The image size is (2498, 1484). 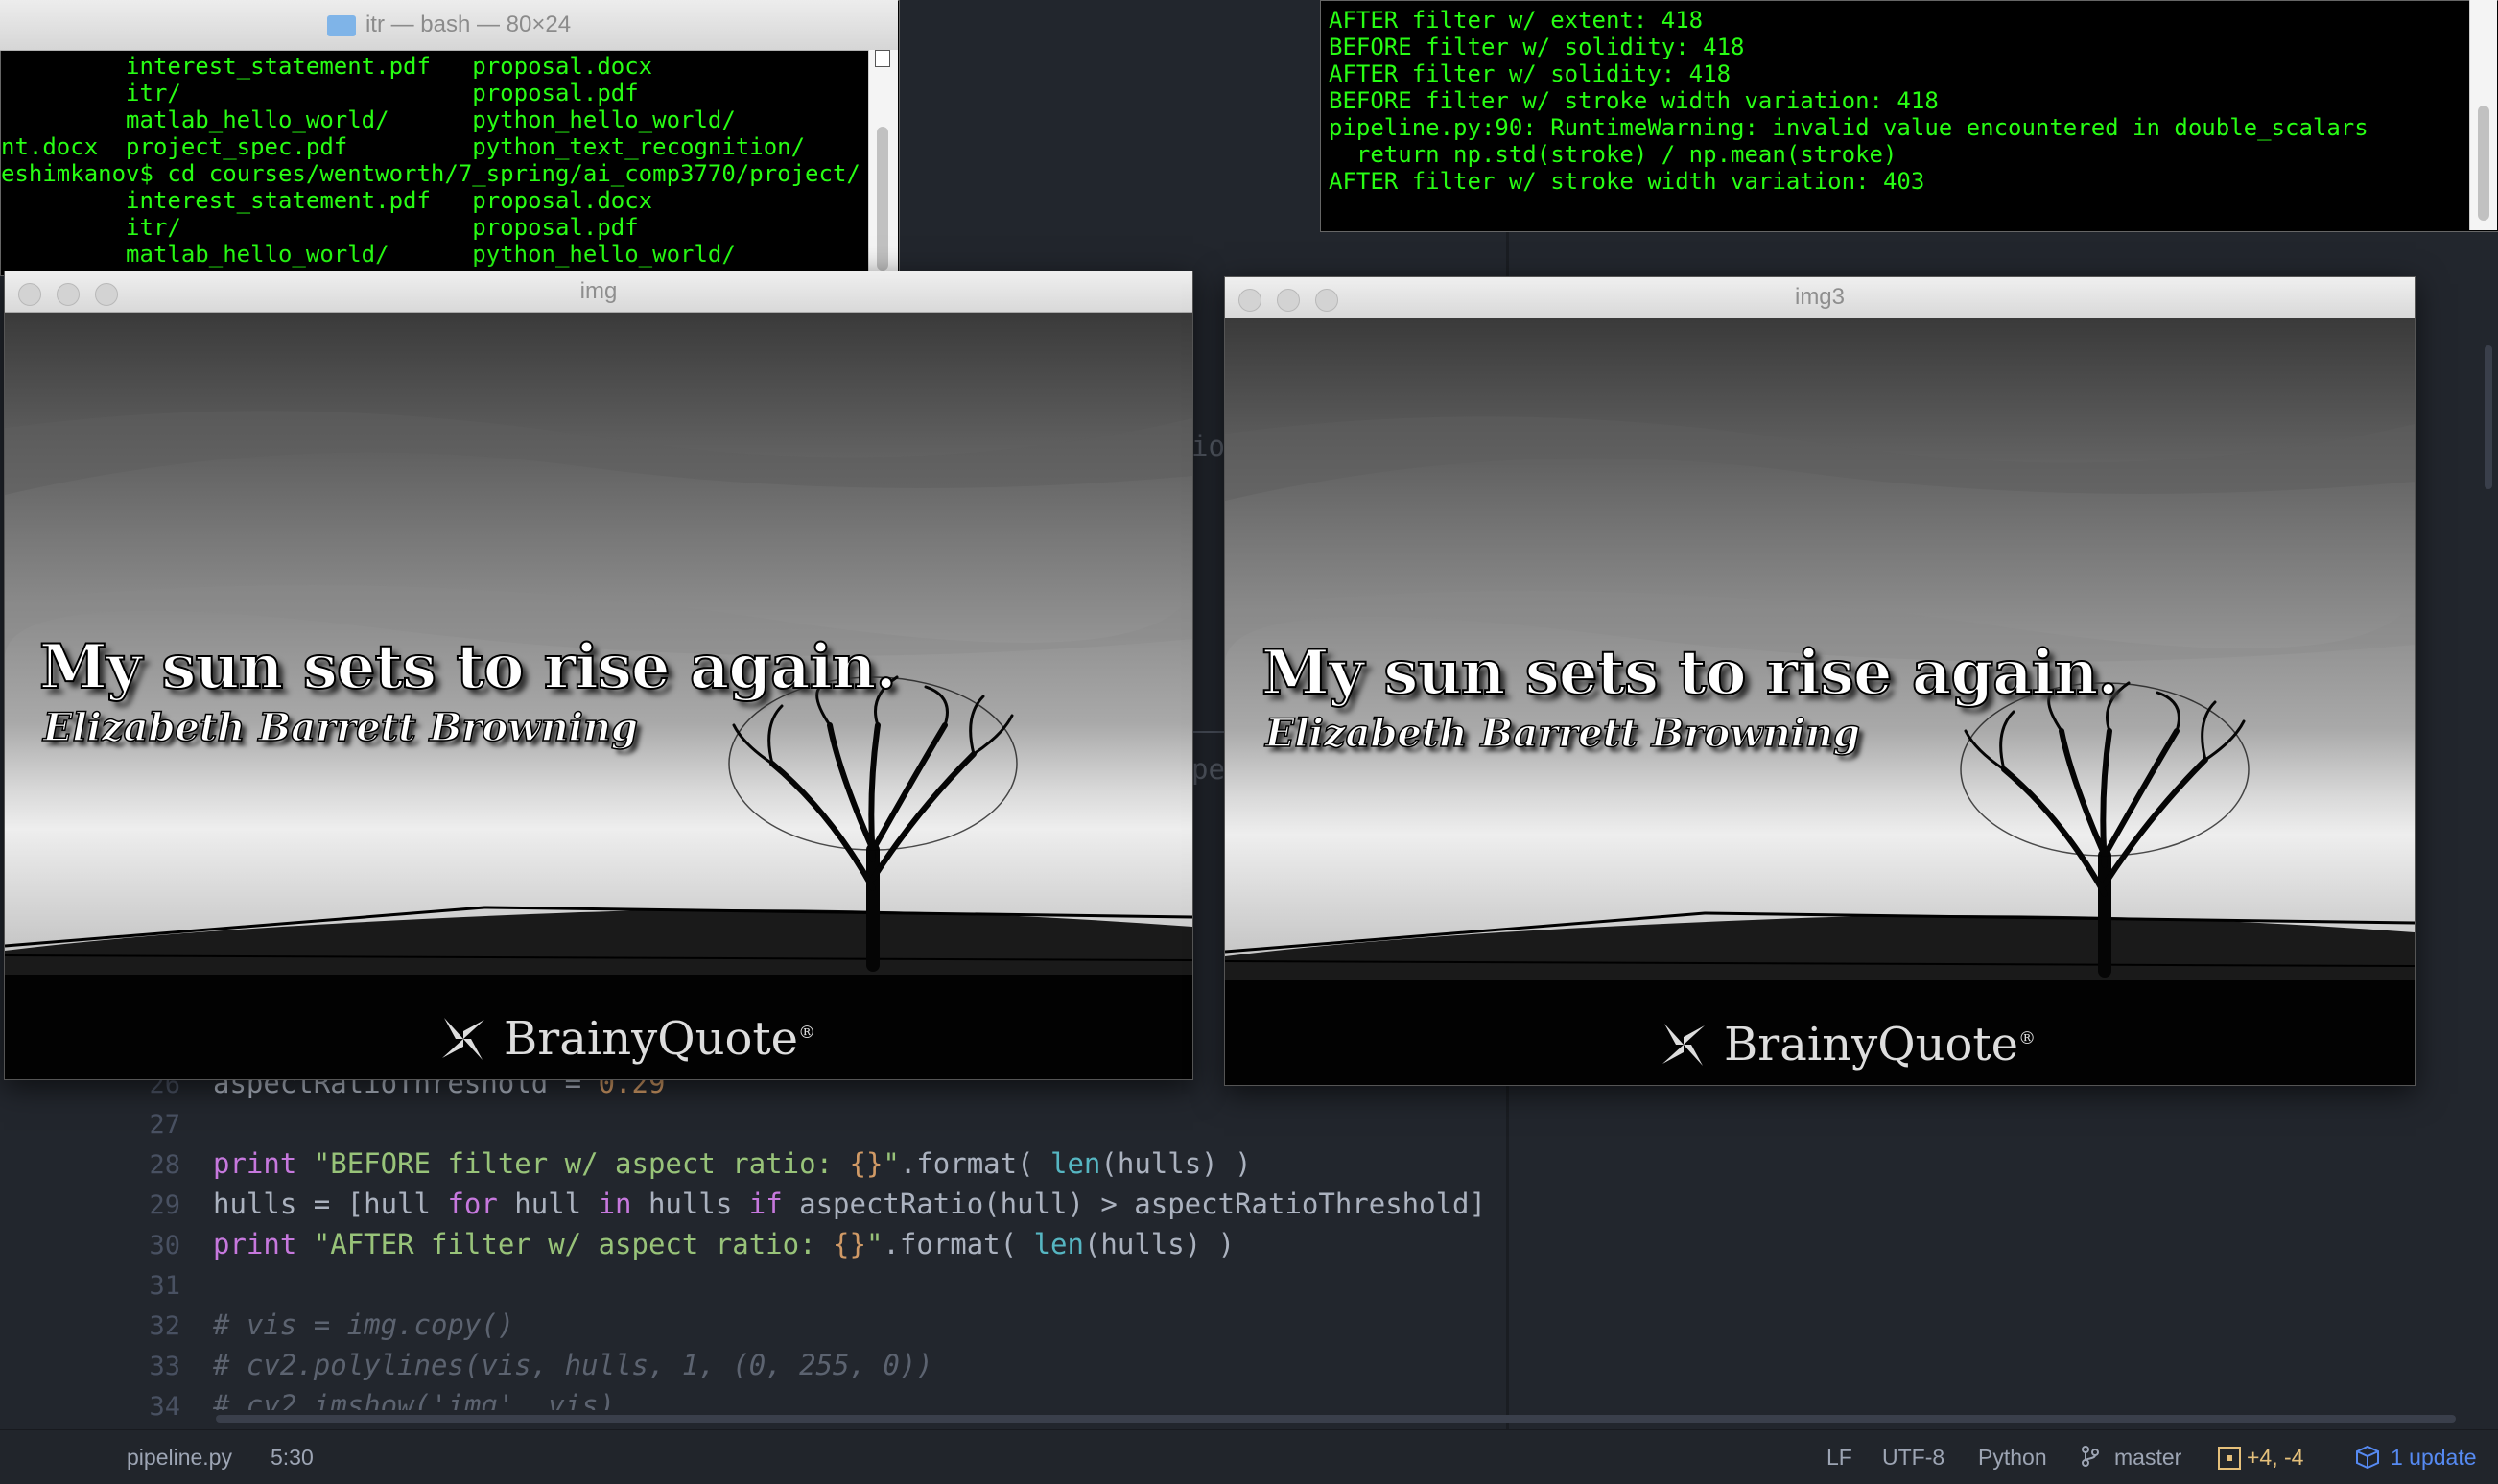 What do you see at coordinates (164, 1326) in the screenshot?
I see `line-number: 32` at bounding box center [164, 1326].